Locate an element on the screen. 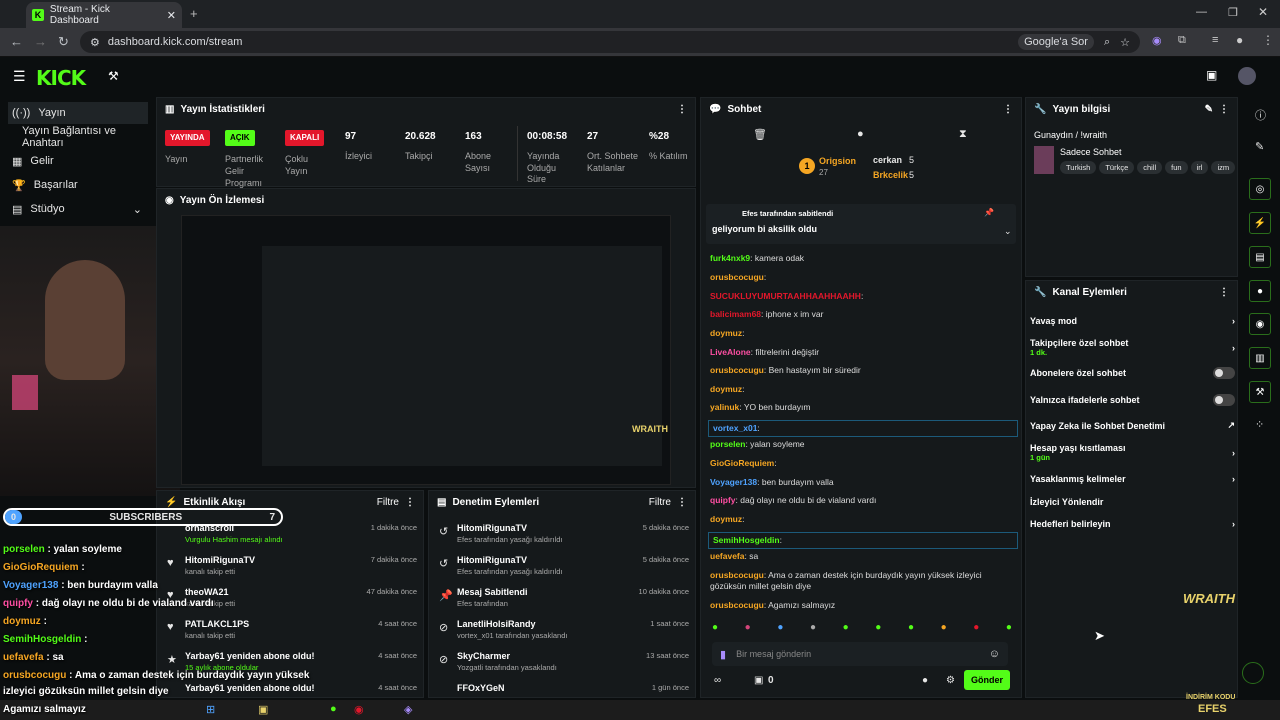 The height and width of the screenshot is (720, 1280). banned-words-item: Yasaklanmış kelimeler › is located at coordinates (1132, 479).